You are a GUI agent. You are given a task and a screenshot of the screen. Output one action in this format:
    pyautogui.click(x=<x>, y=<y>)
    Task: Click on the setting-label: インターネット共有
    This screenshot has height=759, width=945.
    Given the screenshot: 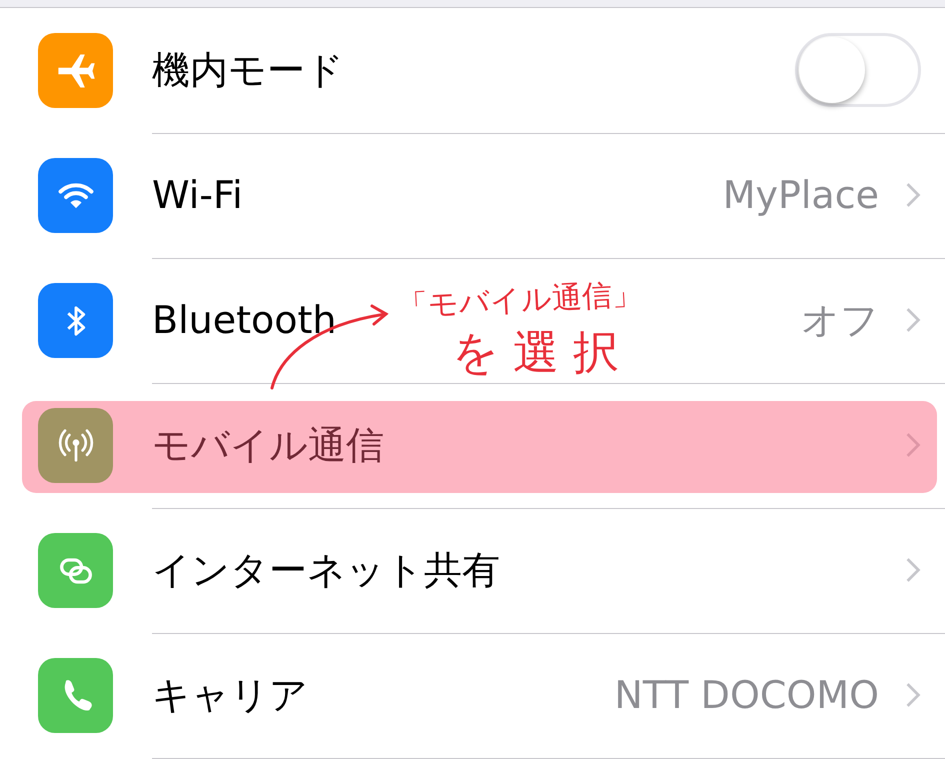 What is the action you would take?
    pyautogui.click(x=326, y=570)
    